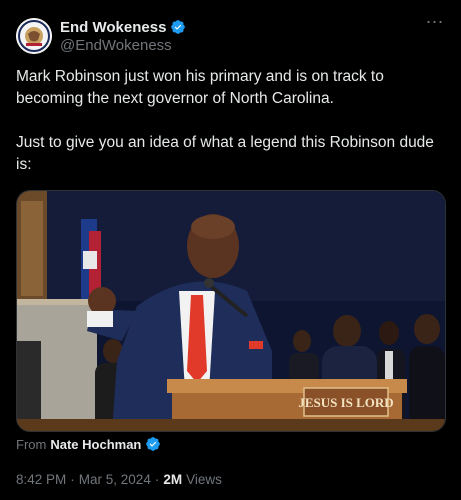 This screenshot has height=500, width=461. Describe the element at coordinates (115, 479) in the screenshot. I see `tweet-date: Mar 5, 2024` at that location.